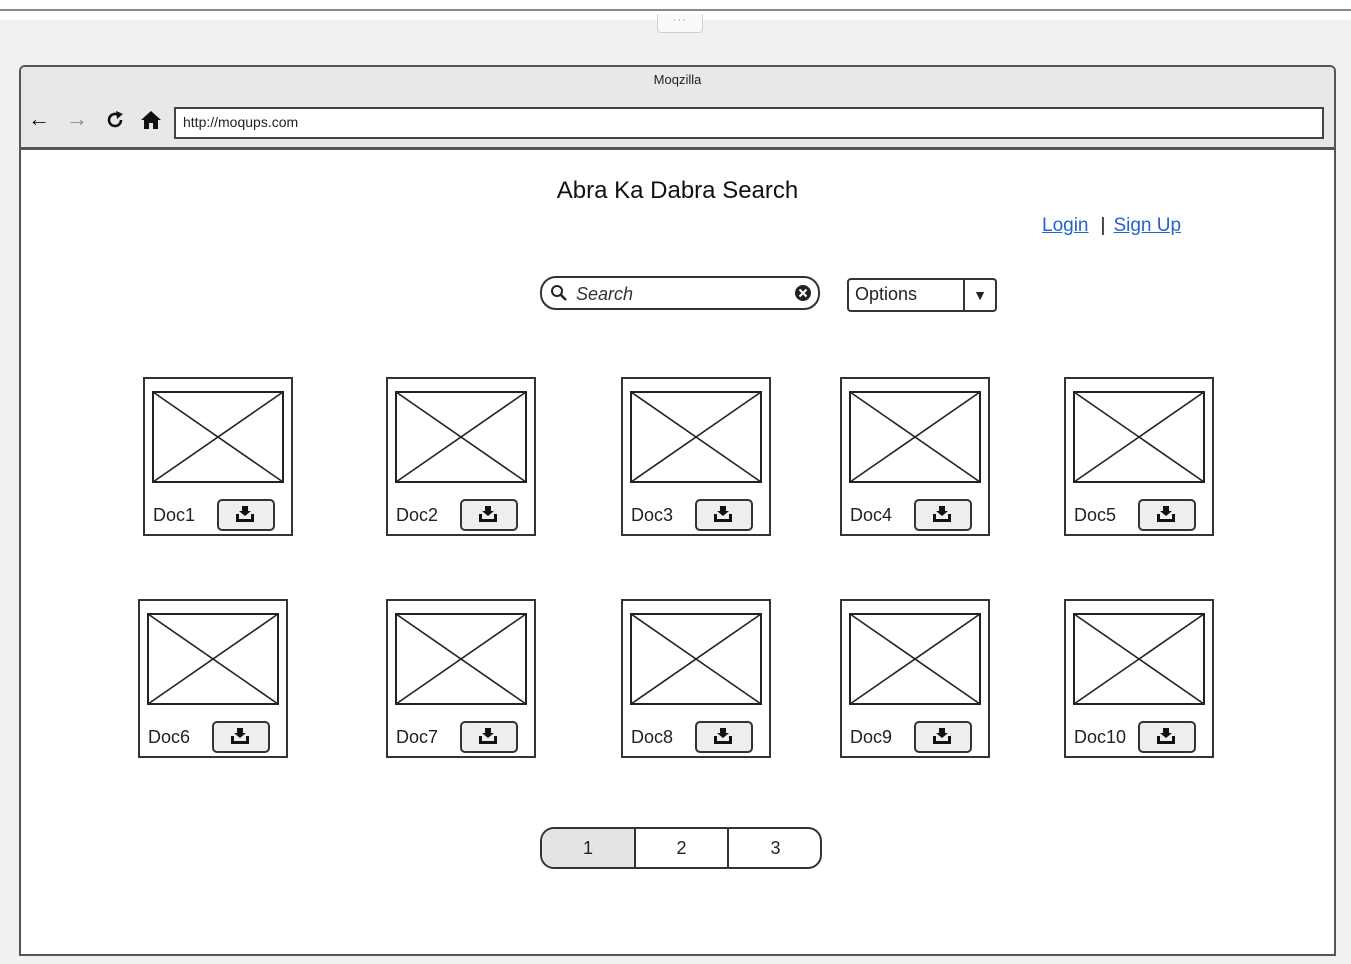  Describe the element at coordinates (773, 848) in the screenshot. I see `page-3-button: 3` at that location.